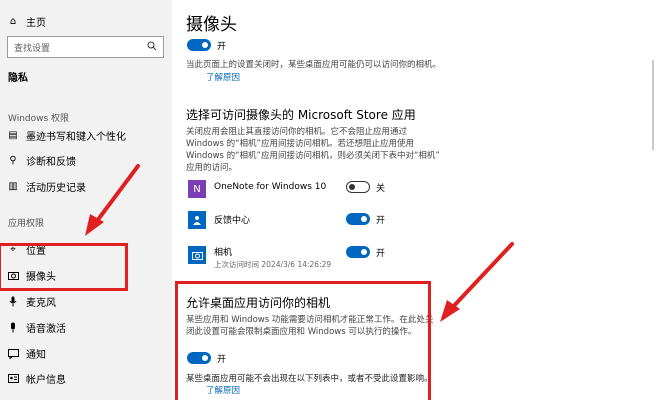  I want to click on highlight-box-desktop-access, so click(303, 340).